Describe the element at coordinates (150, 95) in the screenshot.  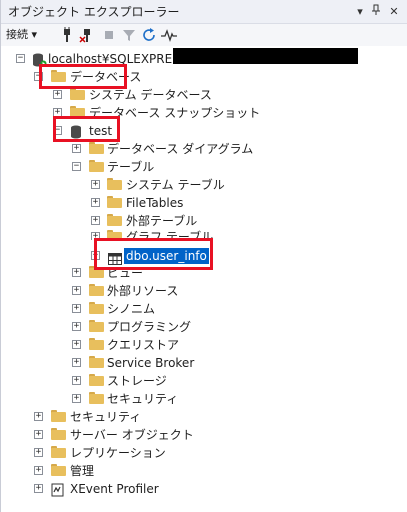
I see `system-databases-label: システム データベース` at that location.